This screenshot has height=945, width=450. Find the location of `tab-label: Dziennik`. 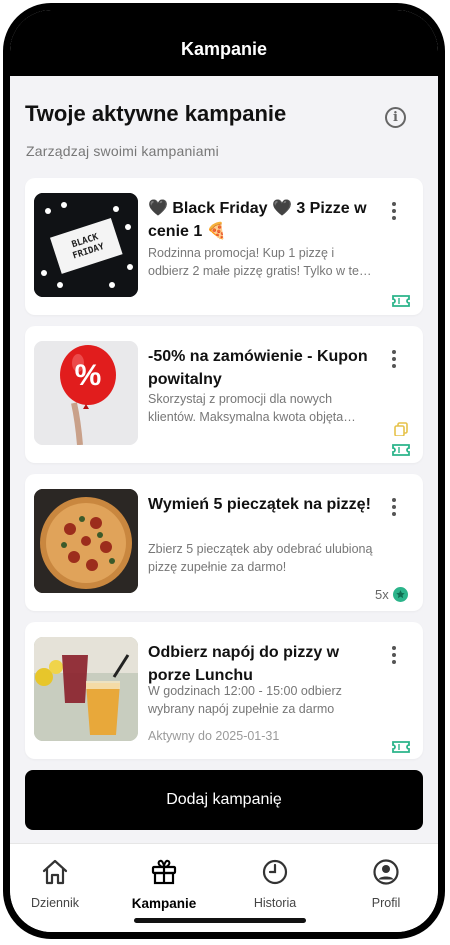

tab-label: Dziennik is located at coordinates (55, 903).